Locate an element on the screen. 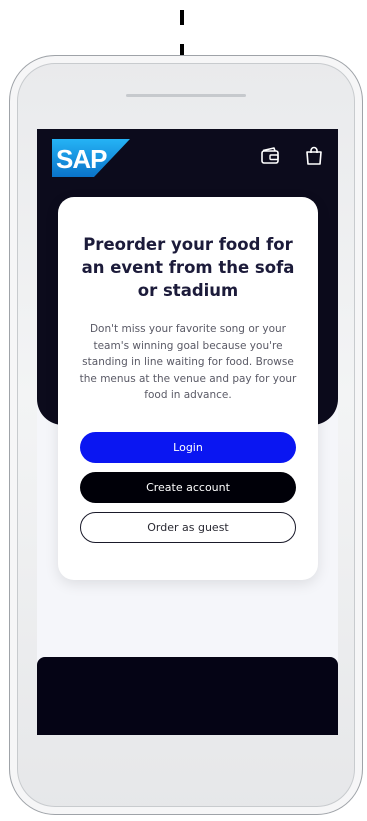 This screenshot has height=821, width=367. order-as-guest-button-label: Order as guest is located at coordinates (188, 527).